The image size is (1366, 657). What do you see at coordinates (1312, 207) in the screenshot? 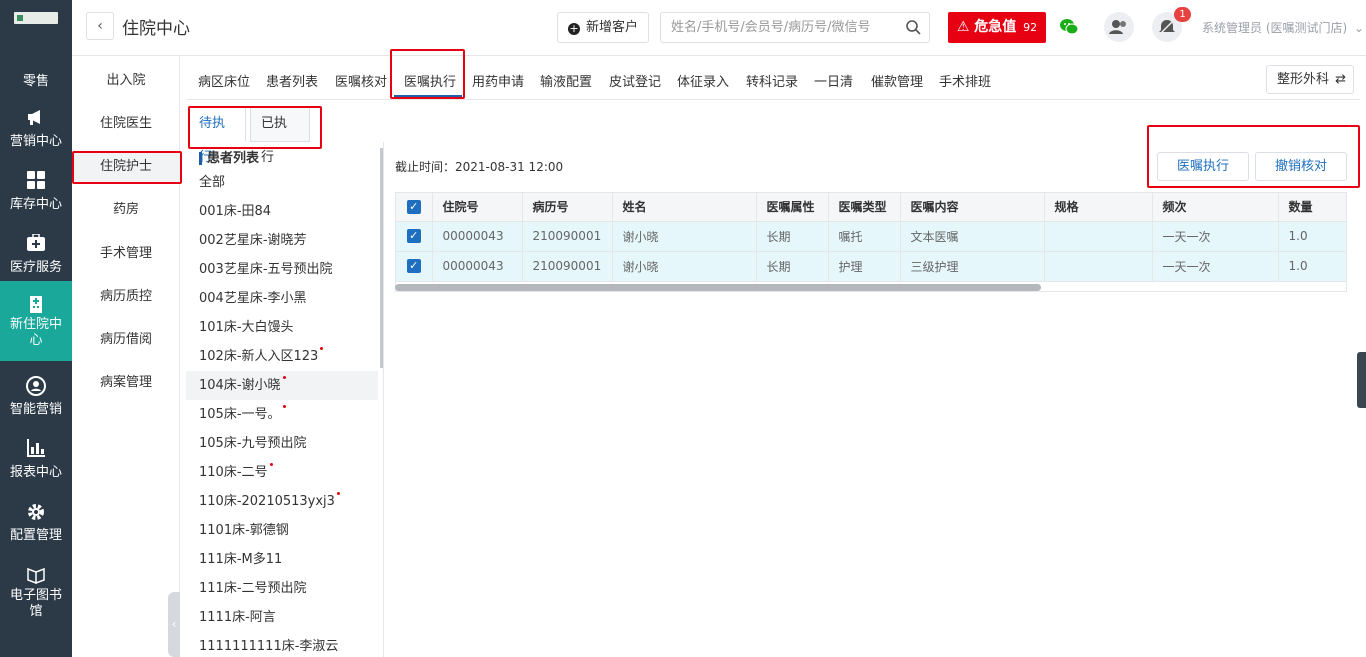
I see `column-header: 数量` at bounding box center [1312, 207].